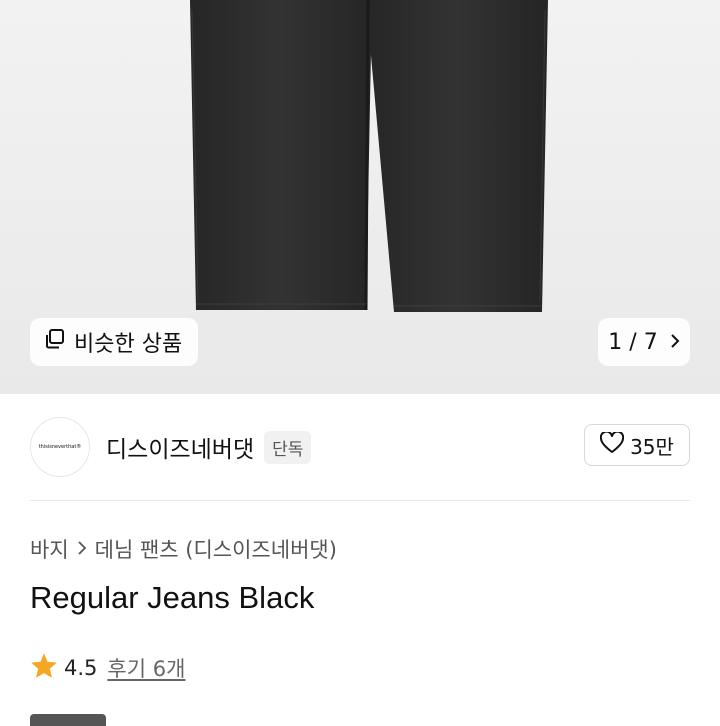  Describe the element at coordinates (68, 720) in the screenshot. I see `bottom-tab-indicator` at that location.